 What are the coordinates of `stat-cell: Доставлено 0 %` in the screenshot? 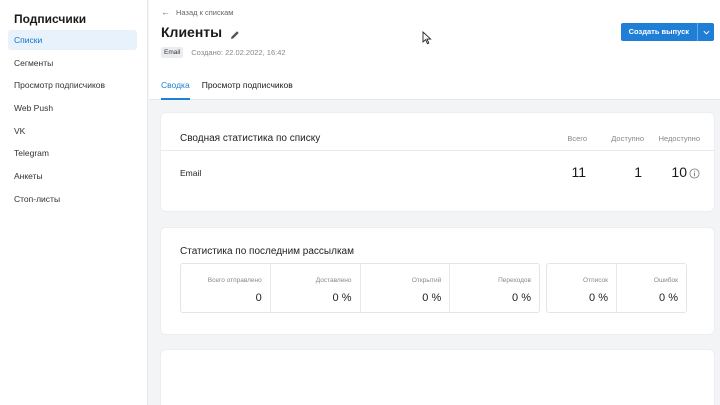 It's located at (316, 288).